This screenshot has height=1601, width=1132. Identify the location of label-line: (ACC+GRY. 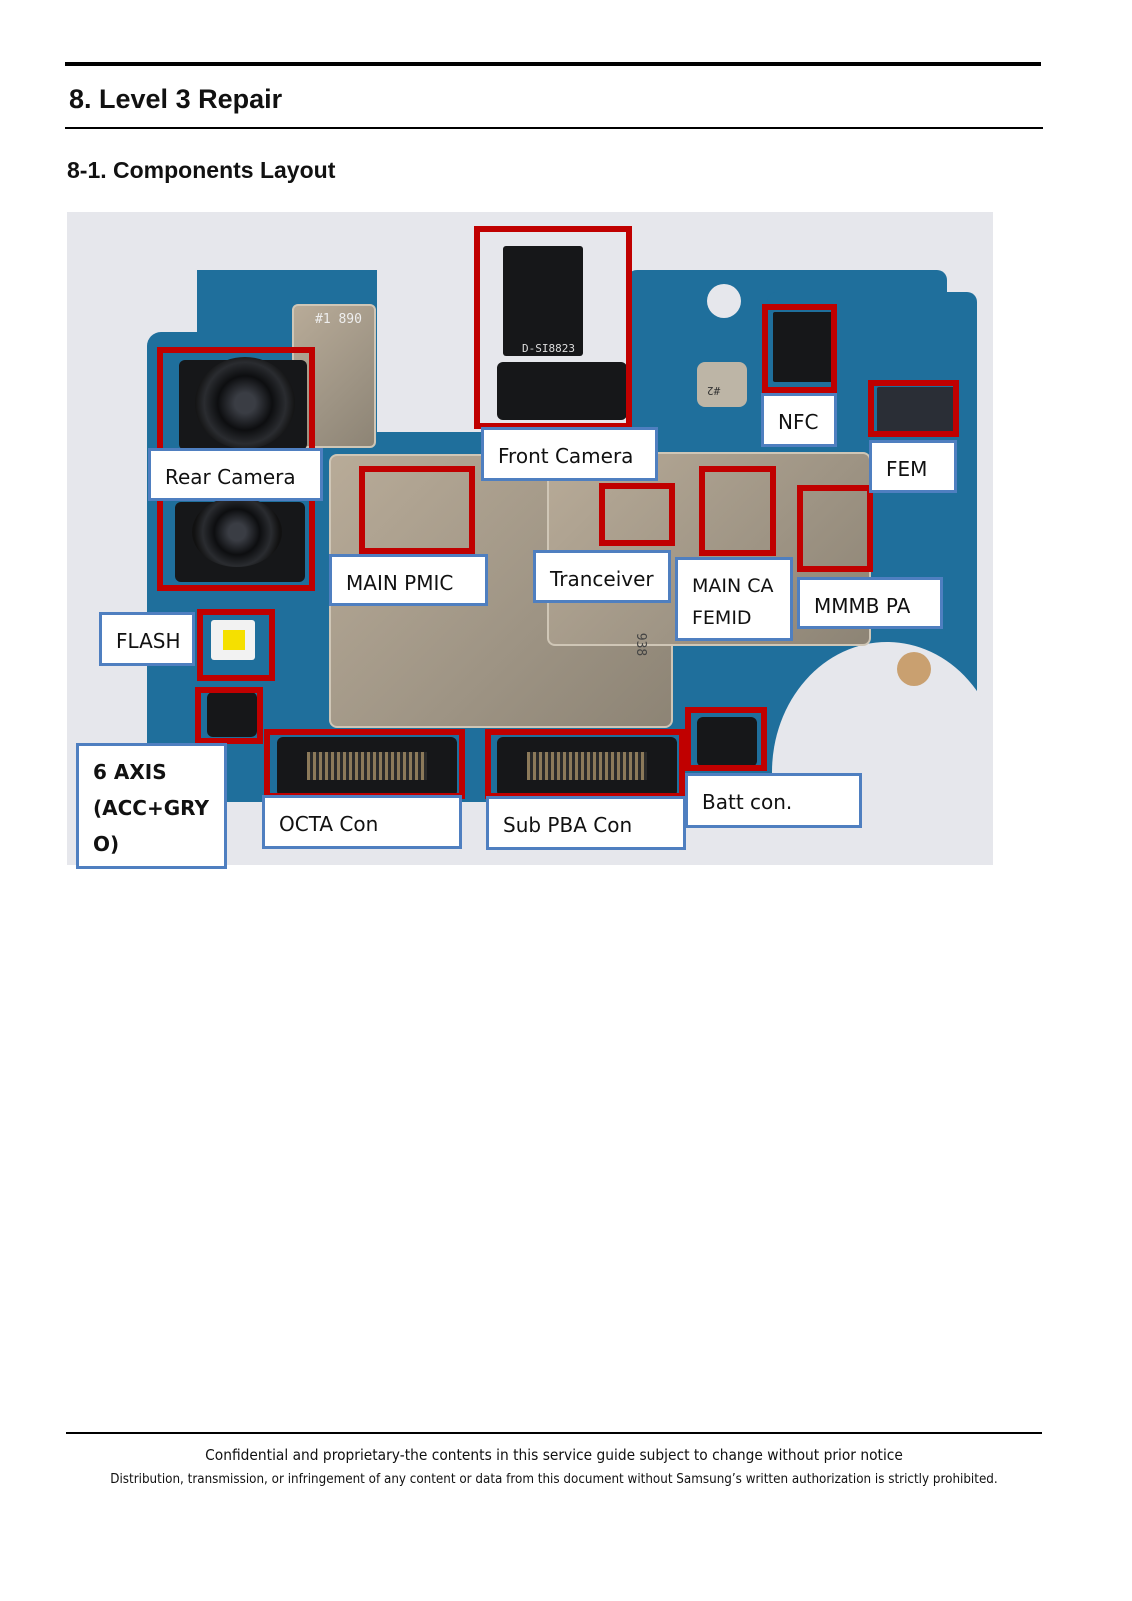
(151, 808).